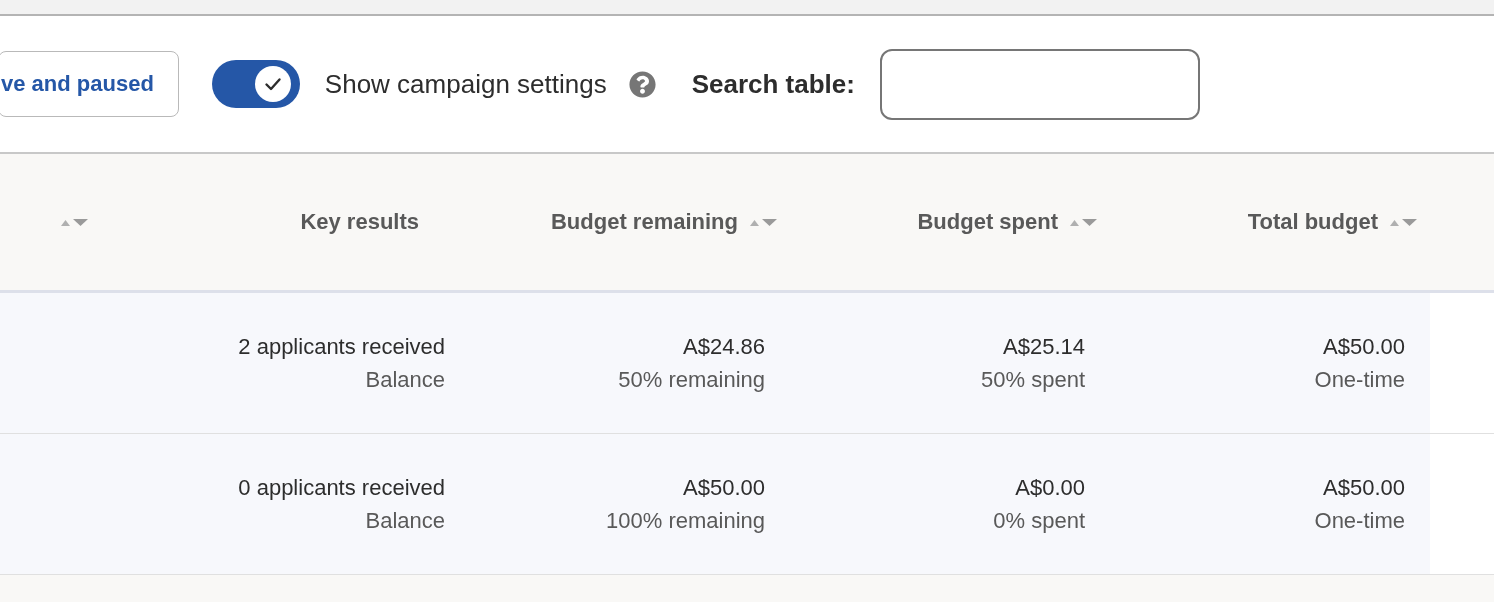  Describe the element at coordinates (644, 222) in the screenshot. I see `column-header: Budget remaining` at that location.